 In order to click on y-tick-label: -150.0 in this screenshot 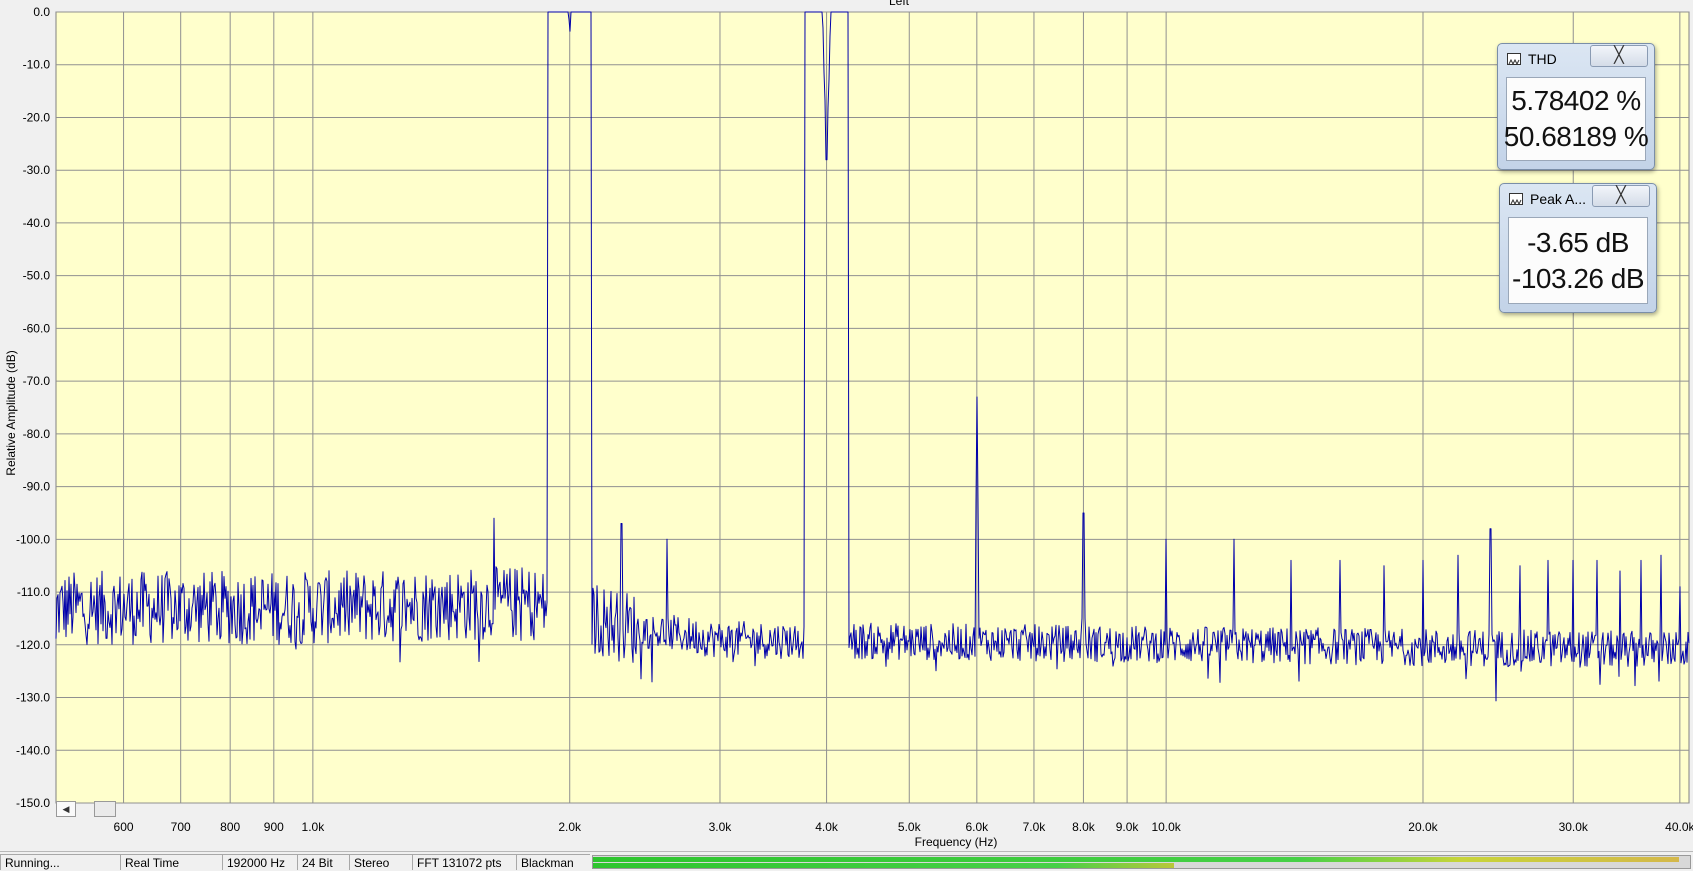, I will do `click(33, 803)`.